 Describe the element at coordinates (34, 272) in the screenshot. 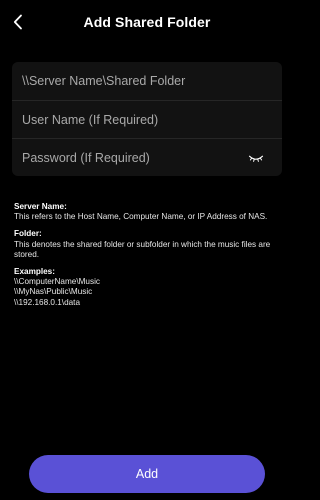

I see `examples-label: Examples:` at that location.